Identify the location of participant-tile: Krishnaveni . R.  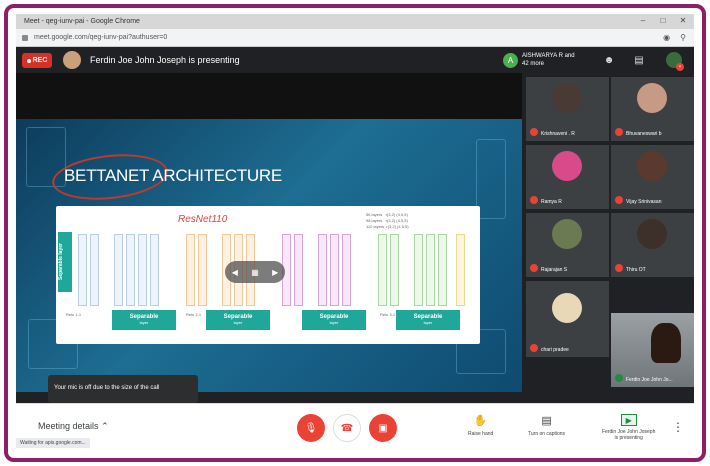
(567, 109).